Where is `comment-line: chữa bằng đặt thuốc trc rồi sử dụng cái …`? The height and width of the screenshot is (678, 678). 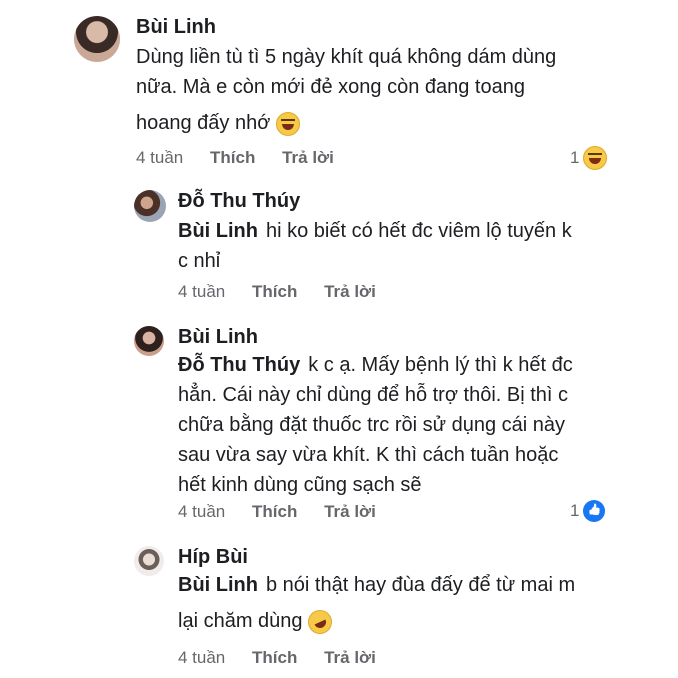
comment-line: chữa bằng đặt thuốc trc rồi sử dụng cái … is located at coordinates (372, 425).